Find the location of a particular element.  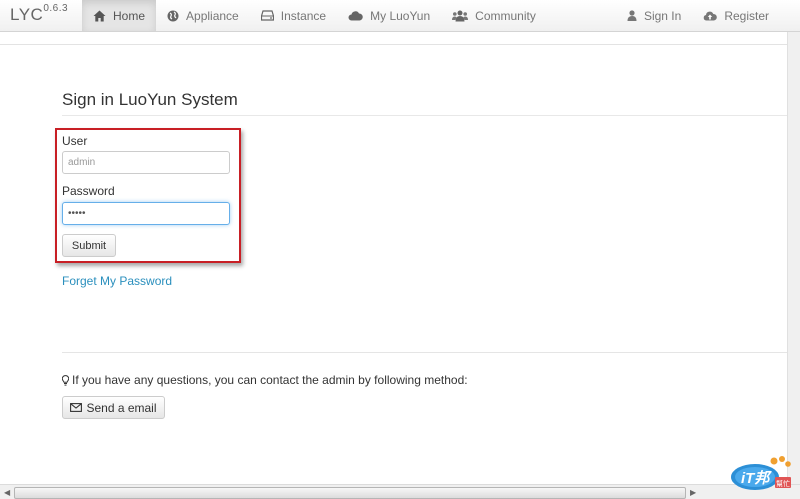

vertical-scrollbar is located at coordinates (793, 258).